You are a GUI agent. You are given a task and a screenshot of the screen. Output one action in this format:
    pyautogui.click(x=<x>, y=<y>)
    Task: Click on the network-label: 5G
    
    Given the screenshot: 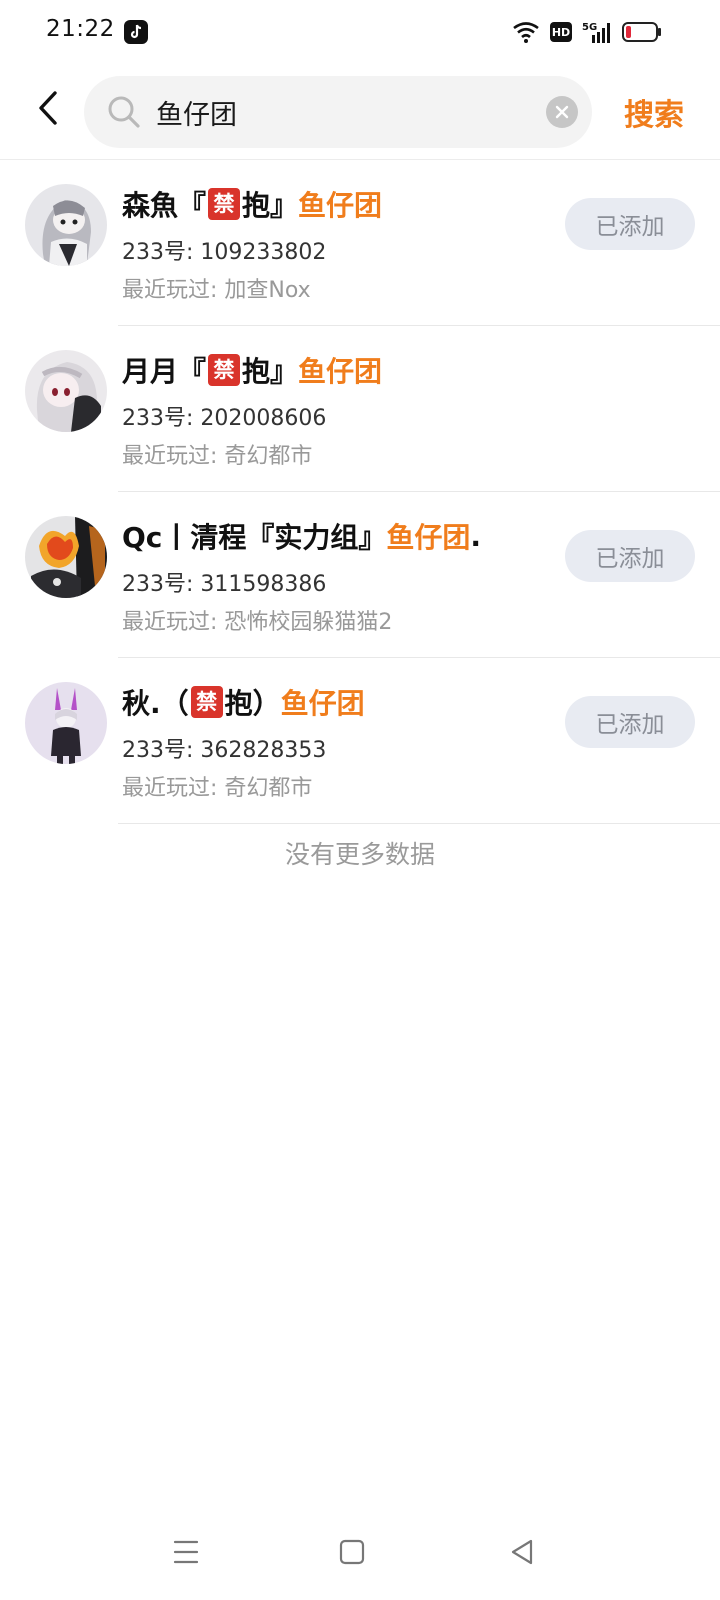 What is the action you would take?
    pyautogui.click(x=589, y=27)
    